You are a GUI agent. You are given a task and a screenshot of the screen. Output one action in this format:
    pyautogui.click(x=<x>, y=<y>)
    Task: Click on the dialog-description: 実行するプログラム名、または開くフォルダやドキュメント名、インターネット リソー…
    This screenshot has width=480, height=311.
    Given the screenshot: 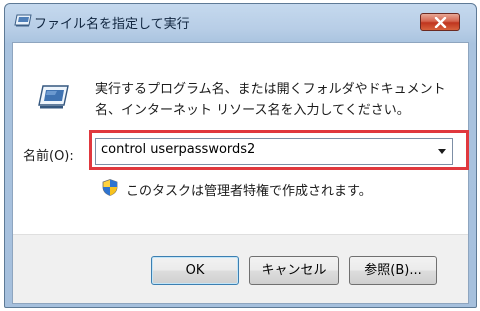 What is the action you would take?
    pyautogui.click(x=270, y=100)
    